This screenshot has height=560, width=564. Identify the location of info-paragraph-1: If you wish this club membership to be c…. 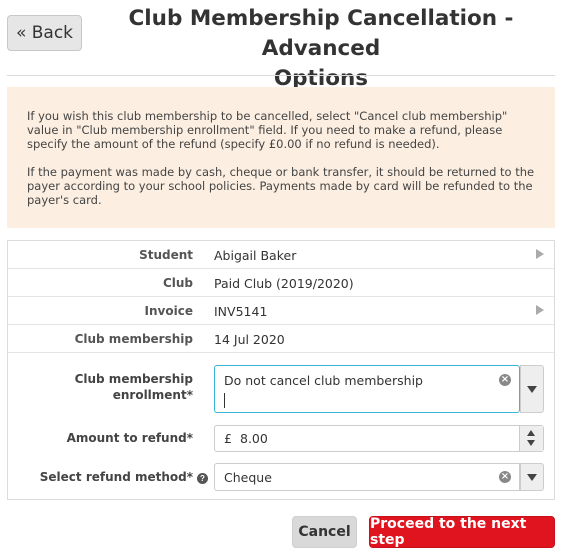
(267, 130).